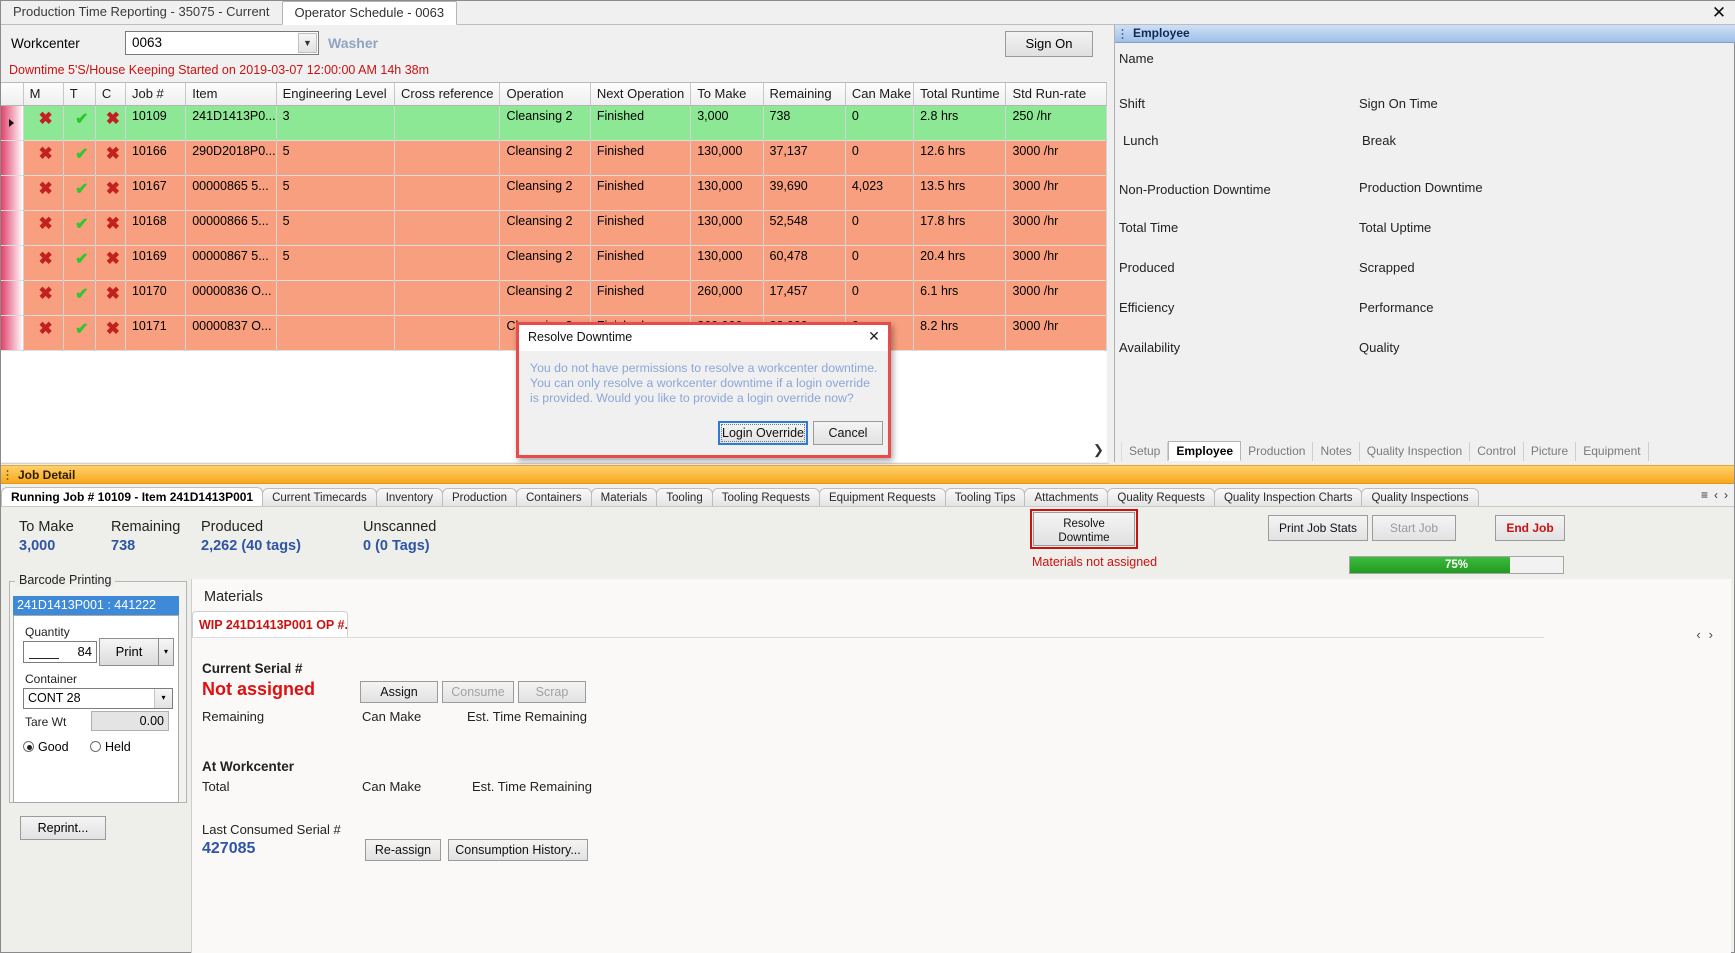 This screenshot has width=1735, height=953. What do you see at coordinates (1066, 497) in the screenshot?
I see `job-detail-tab-attachments: Attachments` at bounding box center [1066, 497].